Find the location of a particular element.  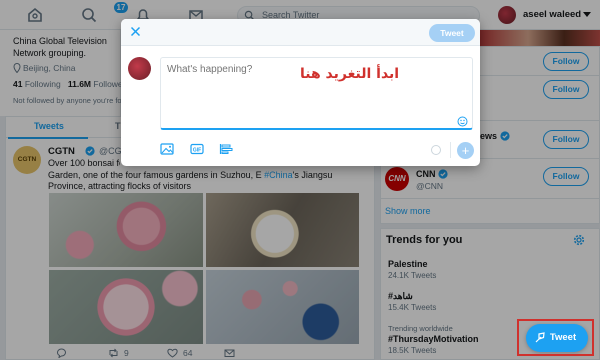

gif-icon: GIF is located at coordinates (197, 149).